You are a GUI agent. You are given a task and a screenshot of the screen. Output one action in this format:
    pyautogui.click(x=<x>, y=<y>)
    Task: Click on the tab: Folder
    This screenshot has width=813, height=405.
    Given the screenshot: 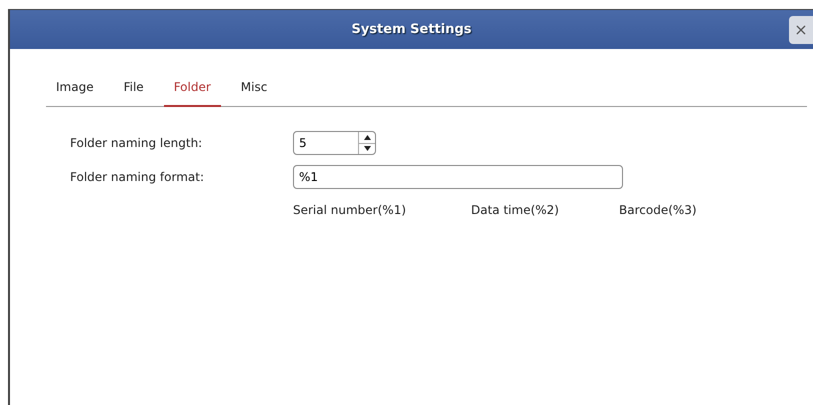 What is the action you would take?
    pyautogui.click(x=192, y=88)
    